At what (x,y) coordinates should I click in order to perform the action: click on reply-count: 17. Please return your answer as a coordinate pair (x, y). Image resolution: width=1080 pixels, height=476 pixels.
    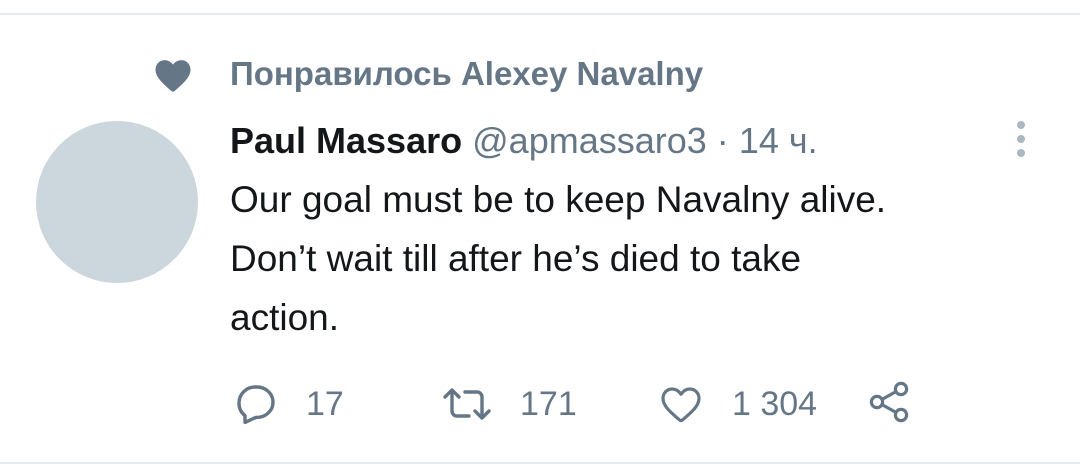
    Looking at the image, I should click on (325, 404).